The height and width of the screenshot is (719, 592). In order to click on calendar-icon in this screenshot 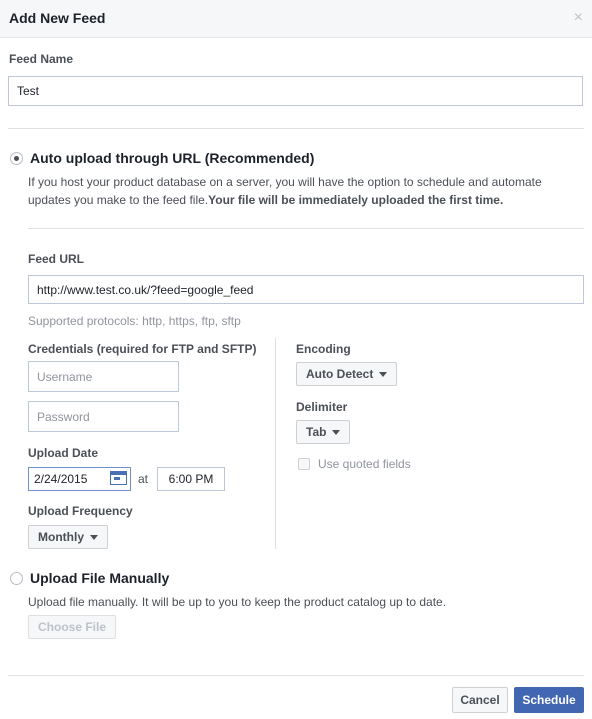, I will do `click(118, 478)`.